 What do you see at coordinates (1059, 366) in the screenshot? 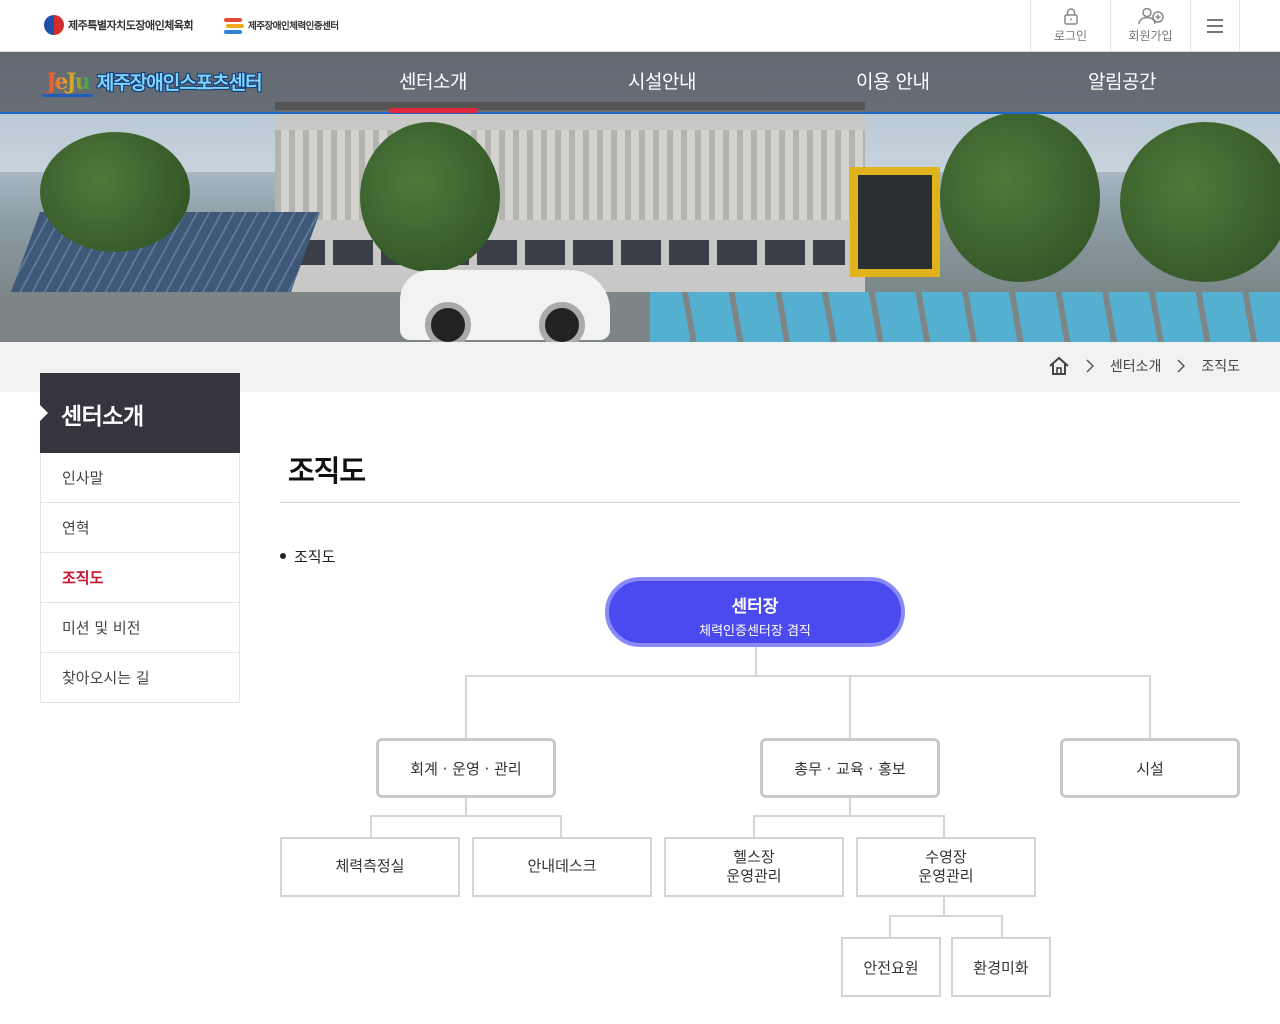
I see `home-icon` at bounding box center [1059, 366].